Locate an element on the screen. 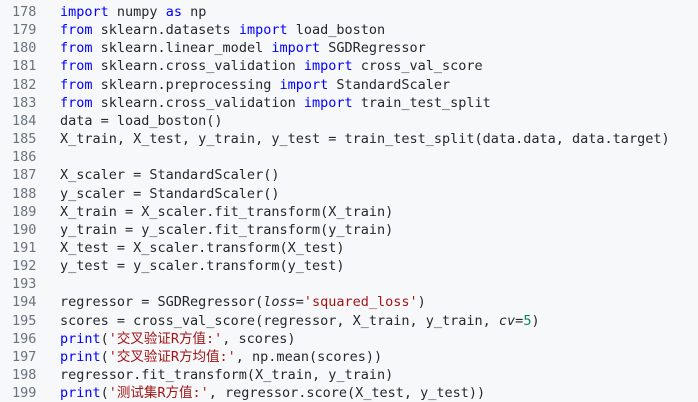  line-number: 180 is located at coordinates (24, 48).